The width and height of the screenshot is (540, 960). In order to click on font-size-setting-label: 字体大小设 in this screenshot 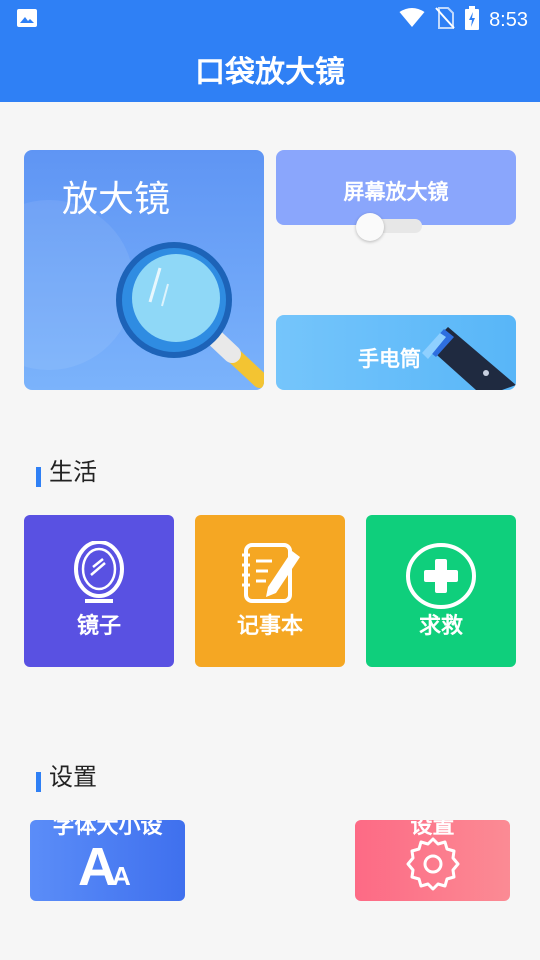, I will do `click(107, 829)`.